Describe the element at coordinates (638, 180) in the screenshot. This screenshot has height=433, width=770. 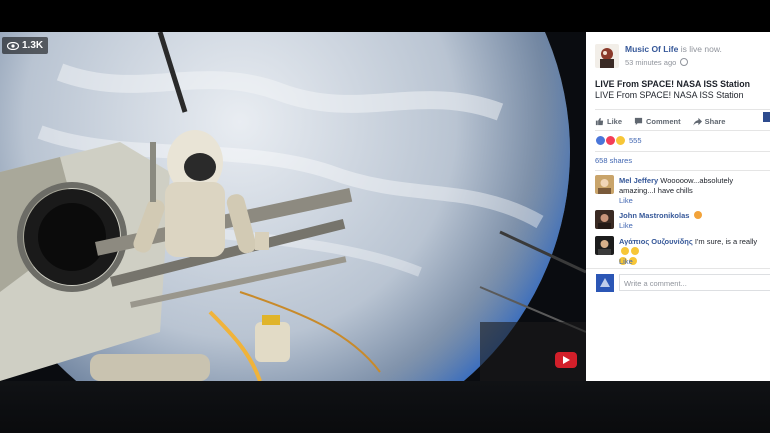
I see `comment-author: Mel Jeffery` at that location.